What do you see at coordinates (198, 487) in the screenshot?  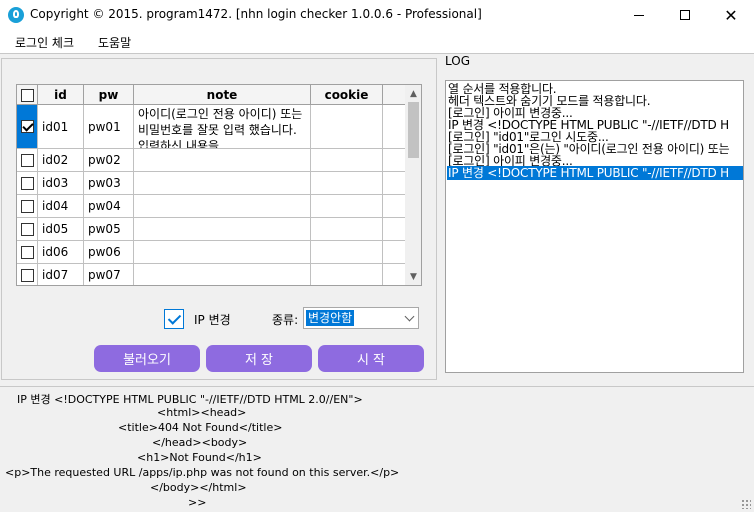 I see `response-line: </body></html>` at bounding box center [198, 487].